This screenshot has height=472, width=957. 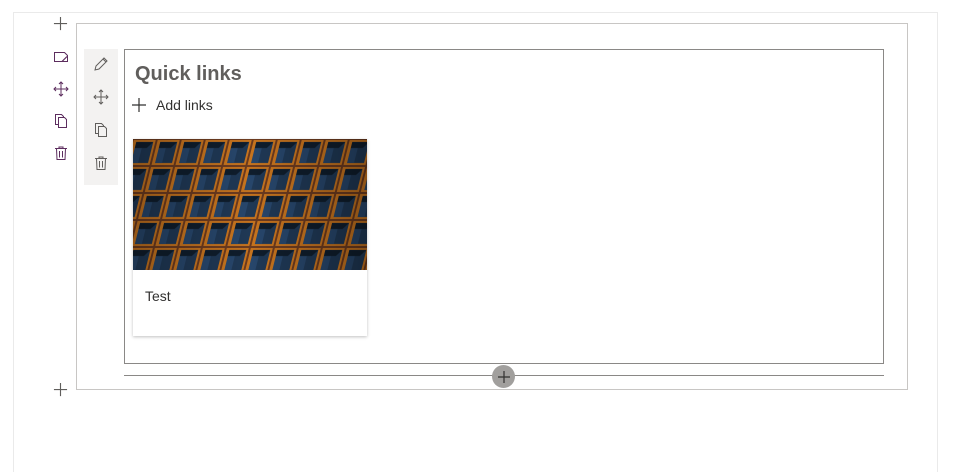 I want to click on delete-webpart-button, so click(x=101, y=162).